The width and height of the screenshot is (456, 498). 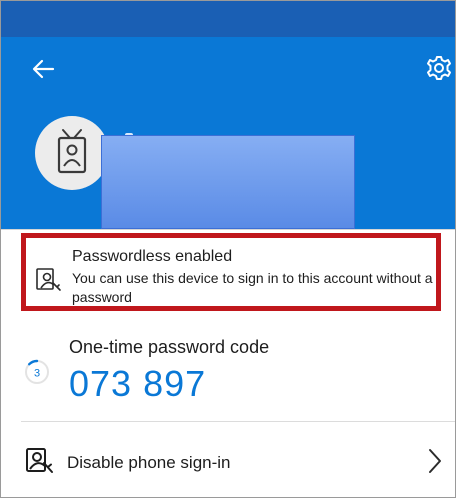 What do you see at coordinates (169, 347) in the screenshot?
I see `otp-label: One-time password code` at bounding box center [169, 347].